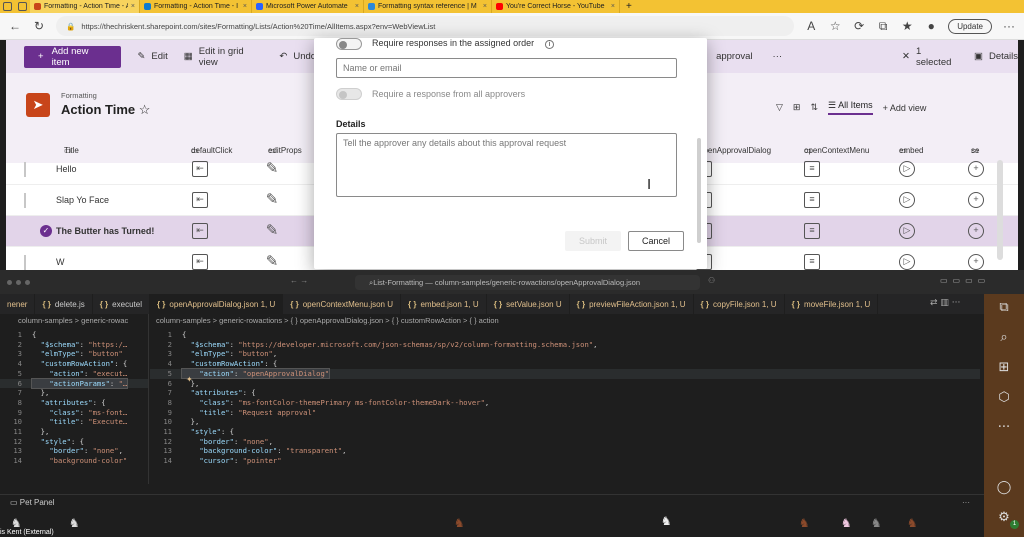  What do you see at coordinates (1000, 210) in the screenshot?
I see `list-scrollbar` at bounding box center [1000, 210].